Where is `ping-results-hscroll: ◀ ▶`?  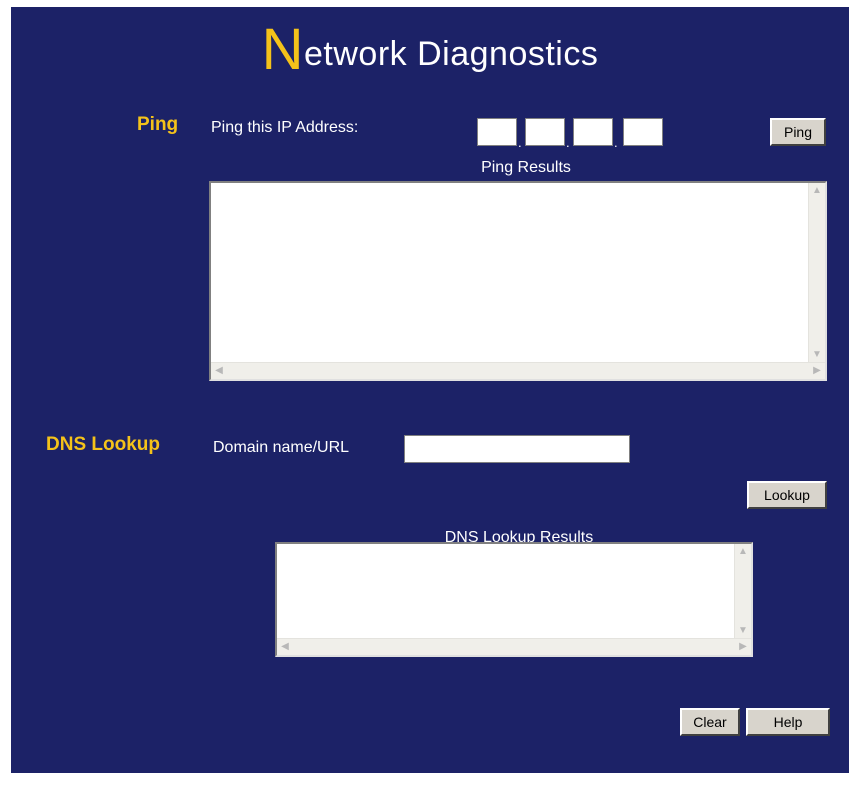 ping-results-hscroll: ◀ ▶ is located at coordinates (518, 370).